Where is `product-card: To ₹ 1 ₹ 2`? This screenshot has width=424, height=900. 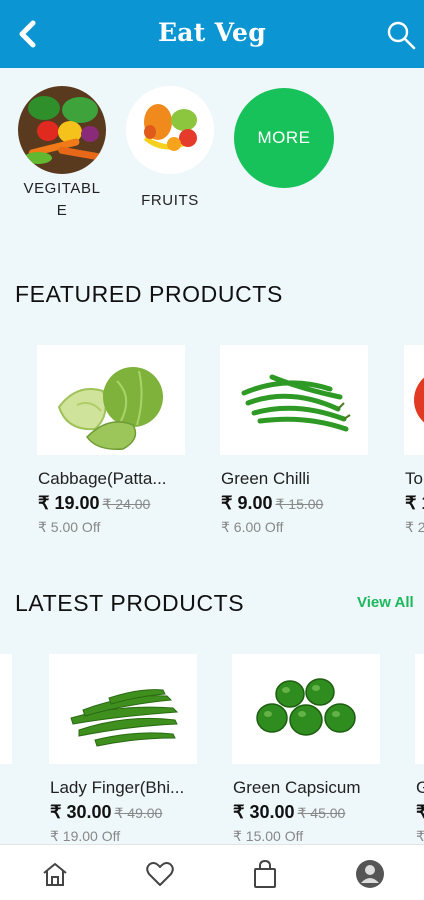
product-card: To ₹ 1 ₹ 2 is located at coordinates (414, 445).